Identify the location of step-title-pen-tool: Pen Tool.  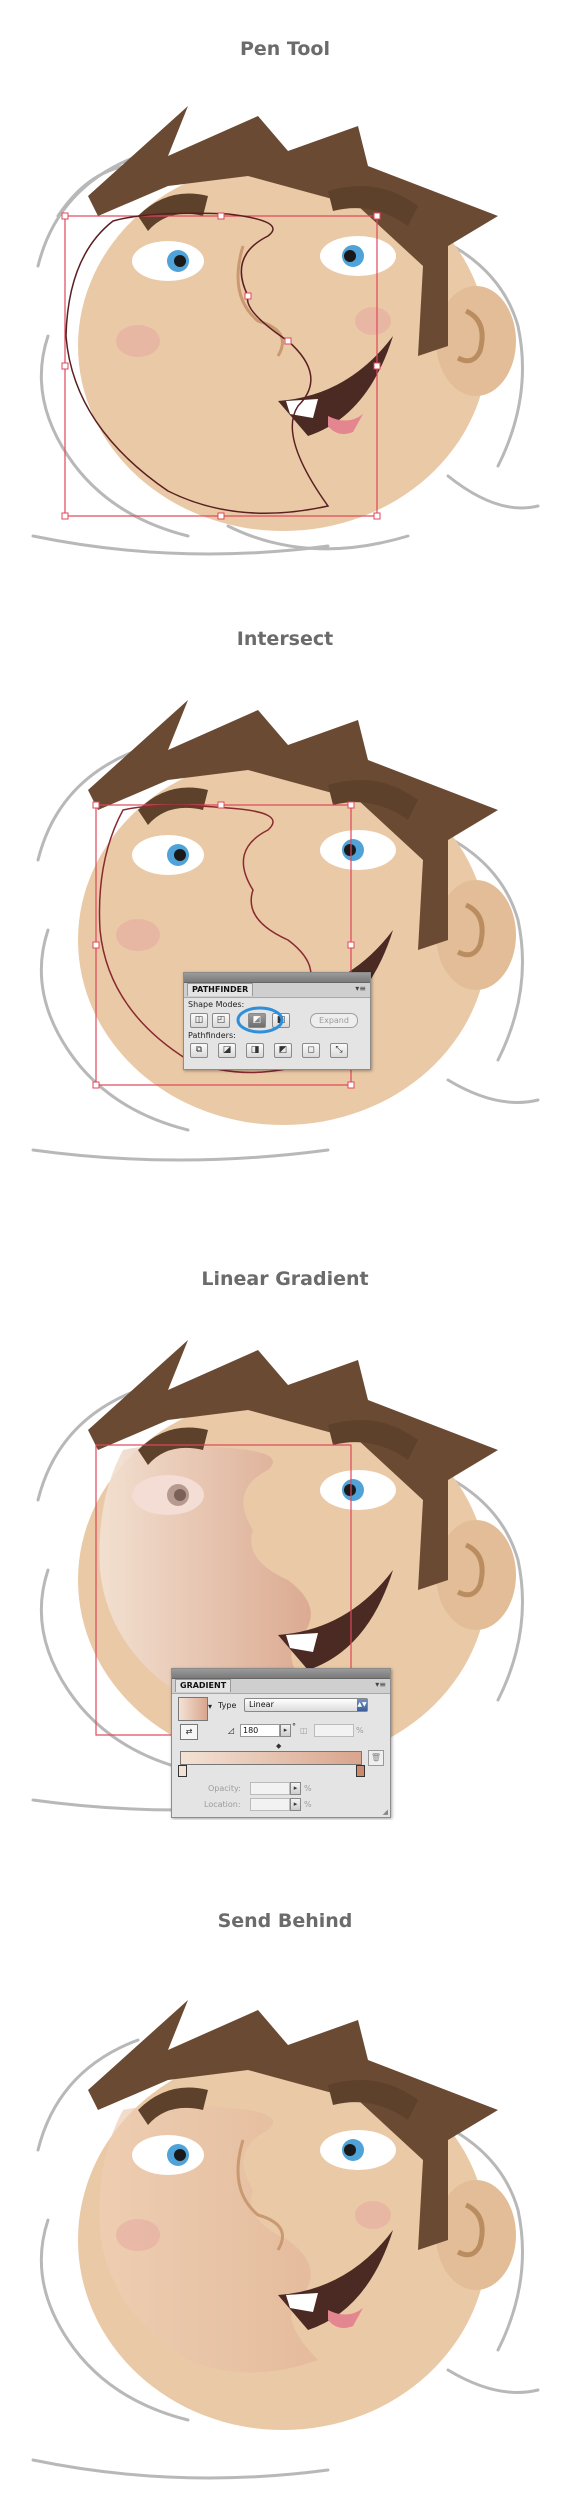
(284, 49).